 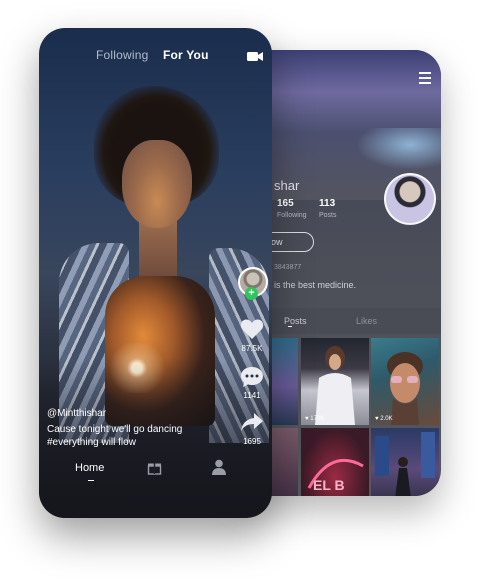 I want to click on tab-likes: Likes, so click(x=366, y=321).